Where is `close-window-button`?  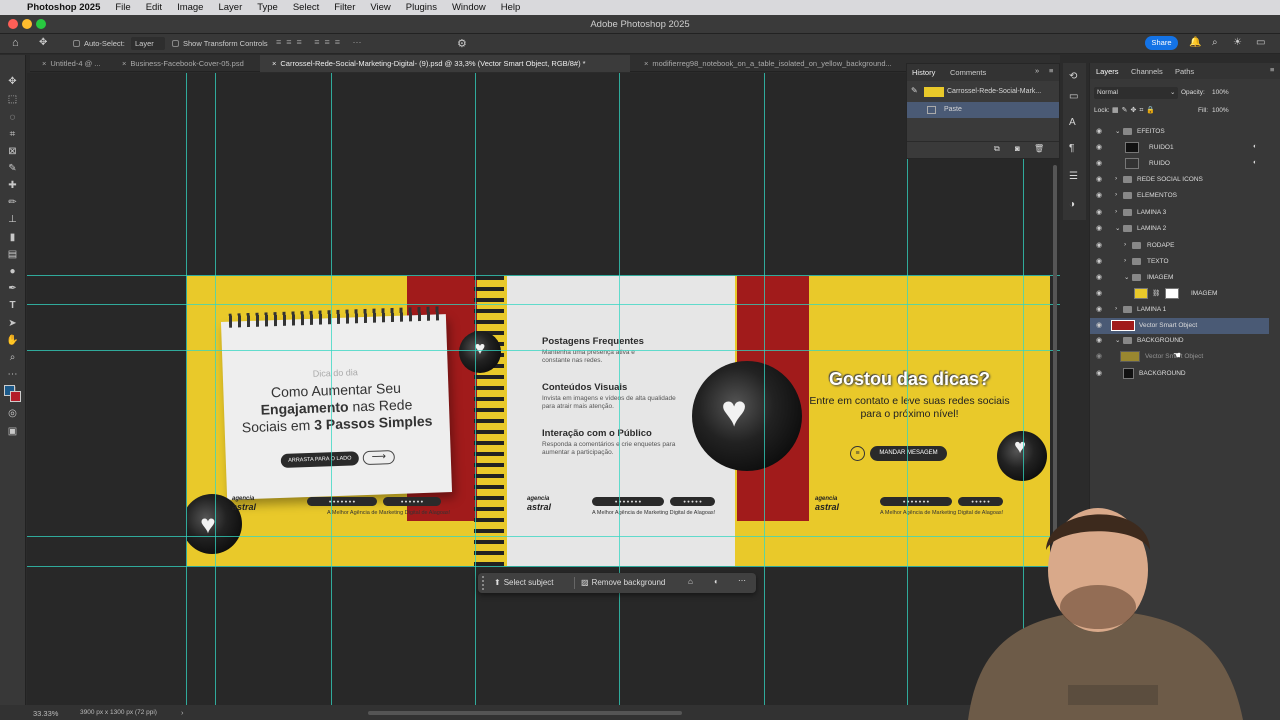
close-window-button is located at coordinates (13, 24).